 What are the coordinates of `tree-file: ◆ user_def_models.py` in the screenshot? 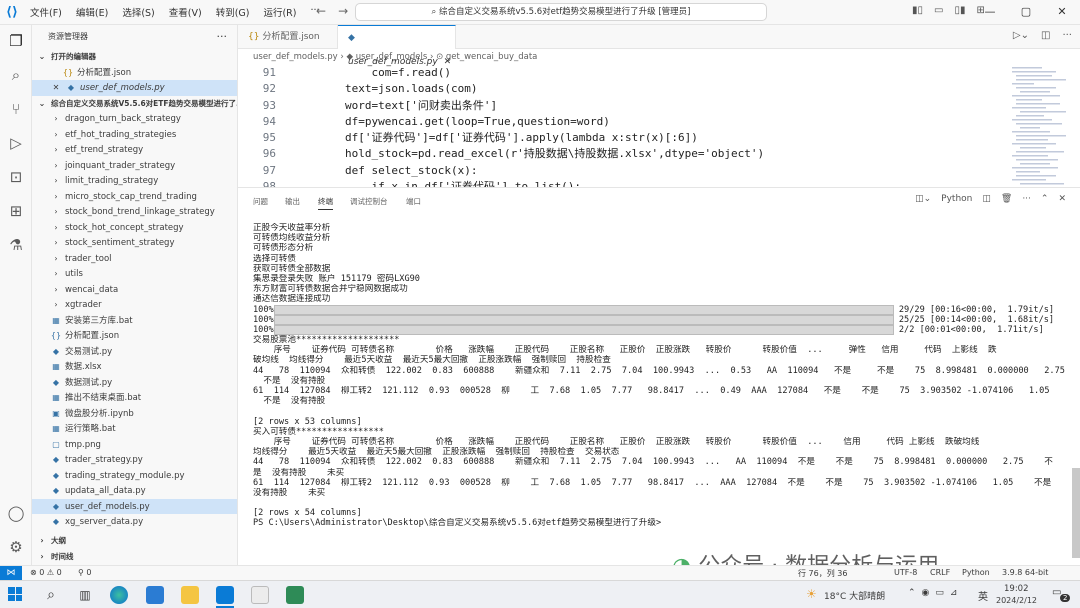 It's located at (134, 506).